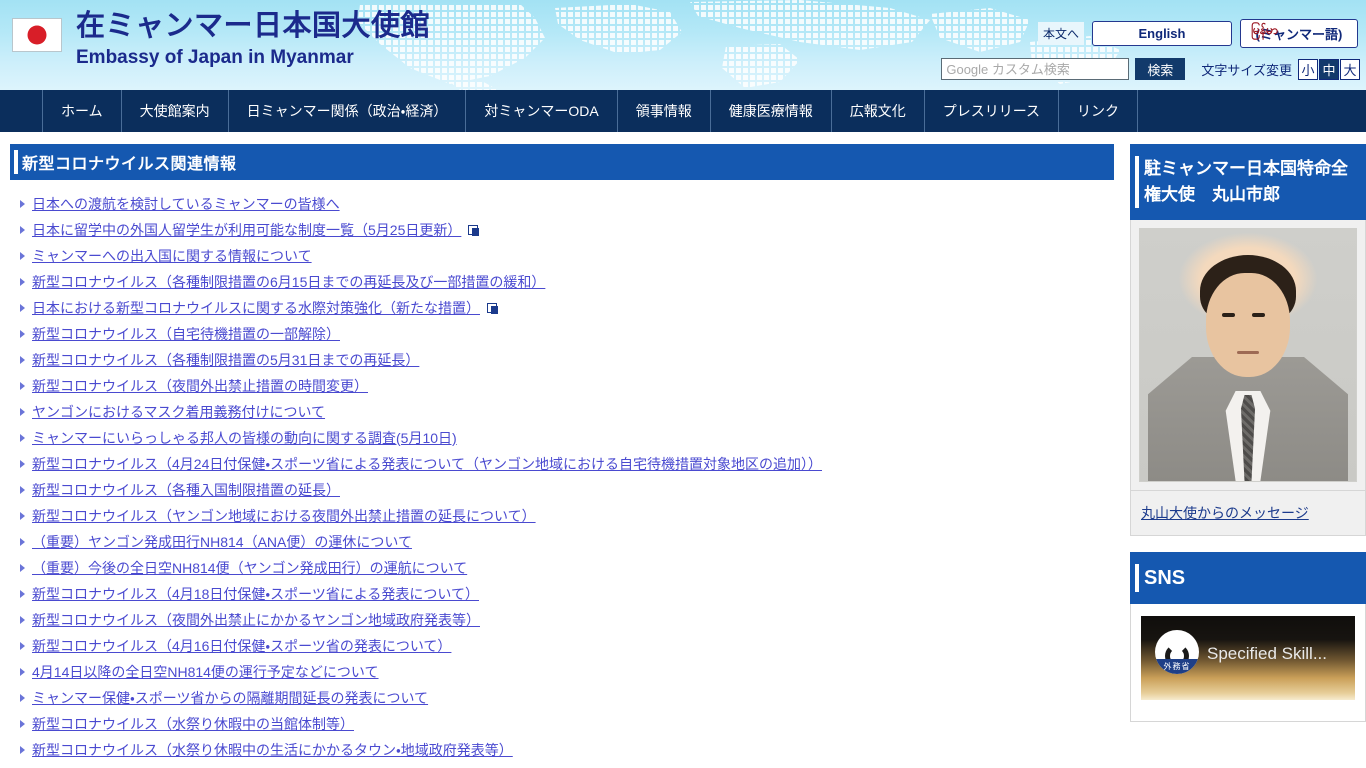  Describe the element at coordinates (564, 568) in the screenshot. I see `list-item: （重要）今後の全日空NH814便（ヤンゴン発成田行）の運航について` at that location.